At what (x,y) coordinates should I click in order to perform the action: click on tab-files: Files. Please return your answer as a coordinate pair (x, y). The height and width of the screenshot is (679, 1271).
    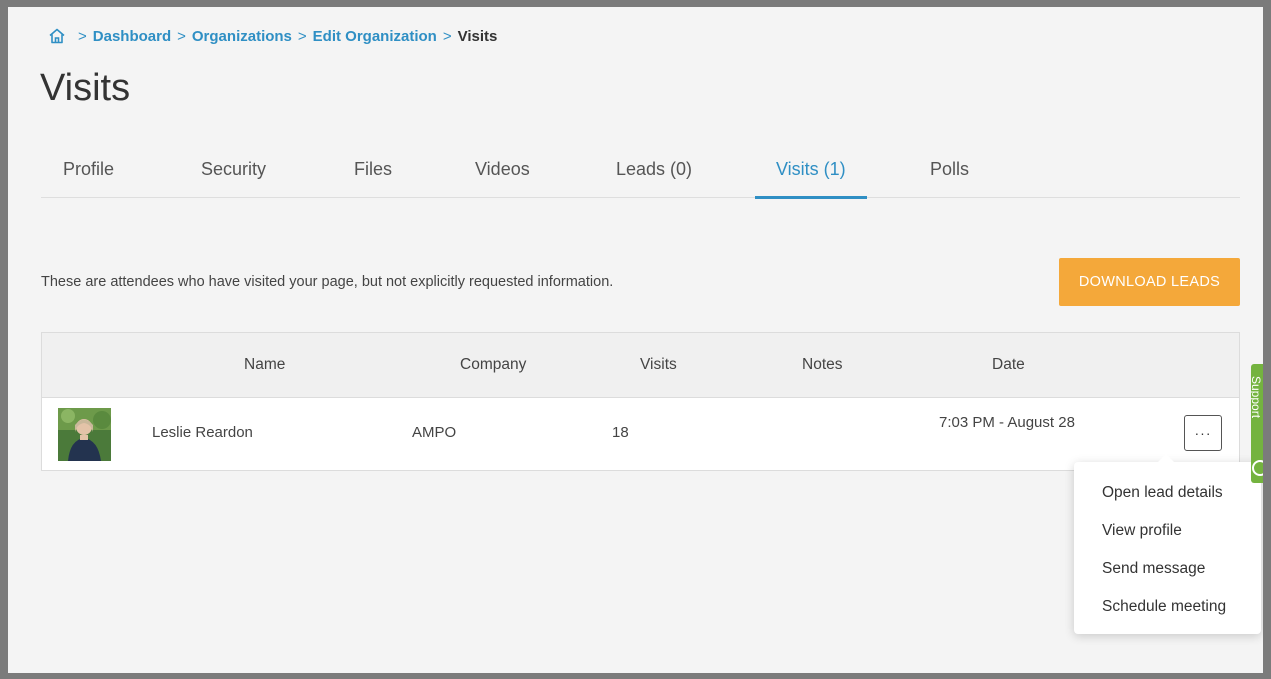
    Looking at the image, I should click on (373, 169).